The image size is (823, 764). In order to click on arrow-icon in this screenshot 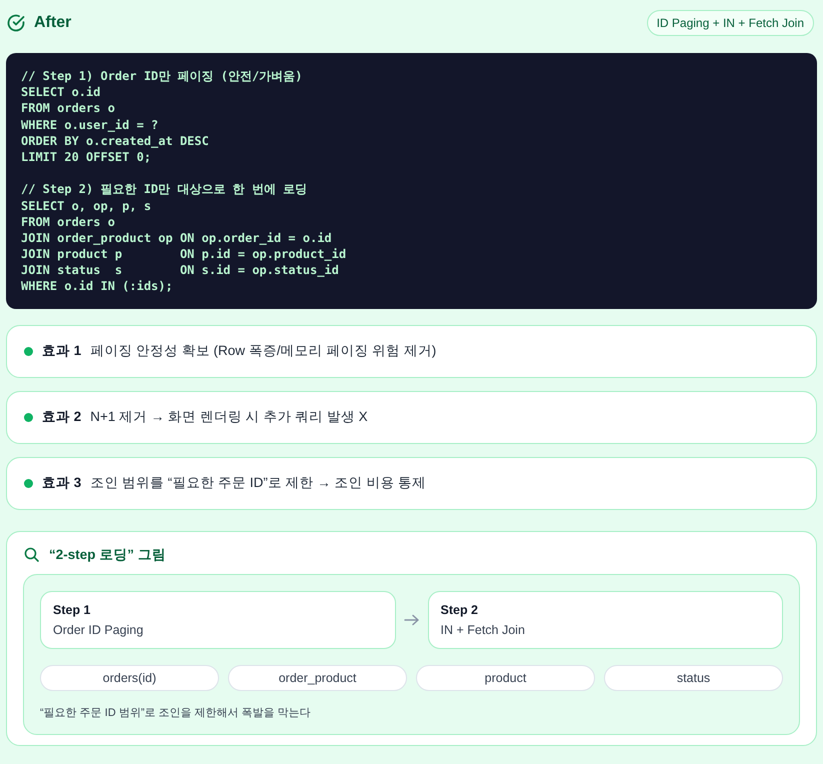, I will do `click(412, 620)`.